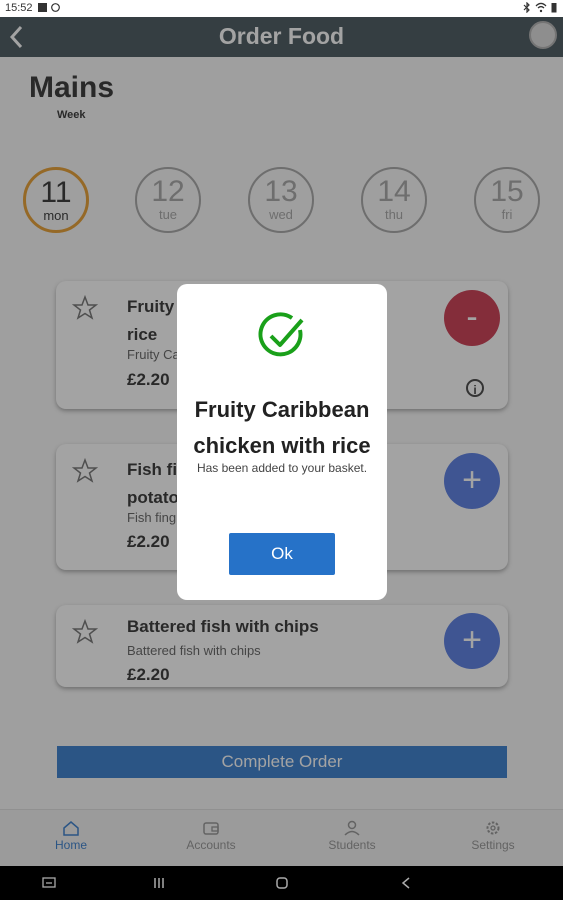 This screenshot has height=900, width=563. What do you see at coordinates (406, 883) in the screenshot?
I see `back-icon` at bounding box center [406, 883].